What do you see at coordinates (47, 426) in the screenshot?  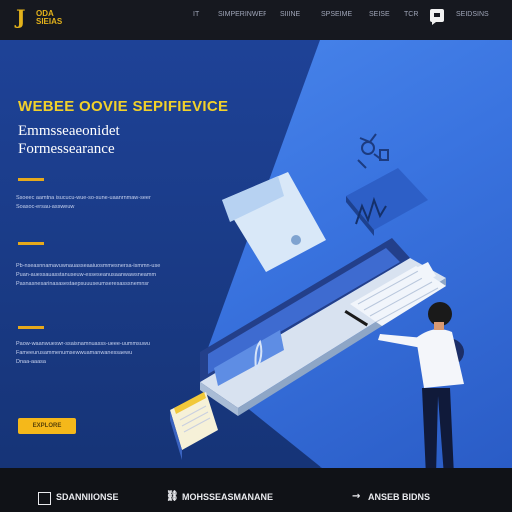 I see `cta-button: EXPLORE` at bounding box center [47, 426].